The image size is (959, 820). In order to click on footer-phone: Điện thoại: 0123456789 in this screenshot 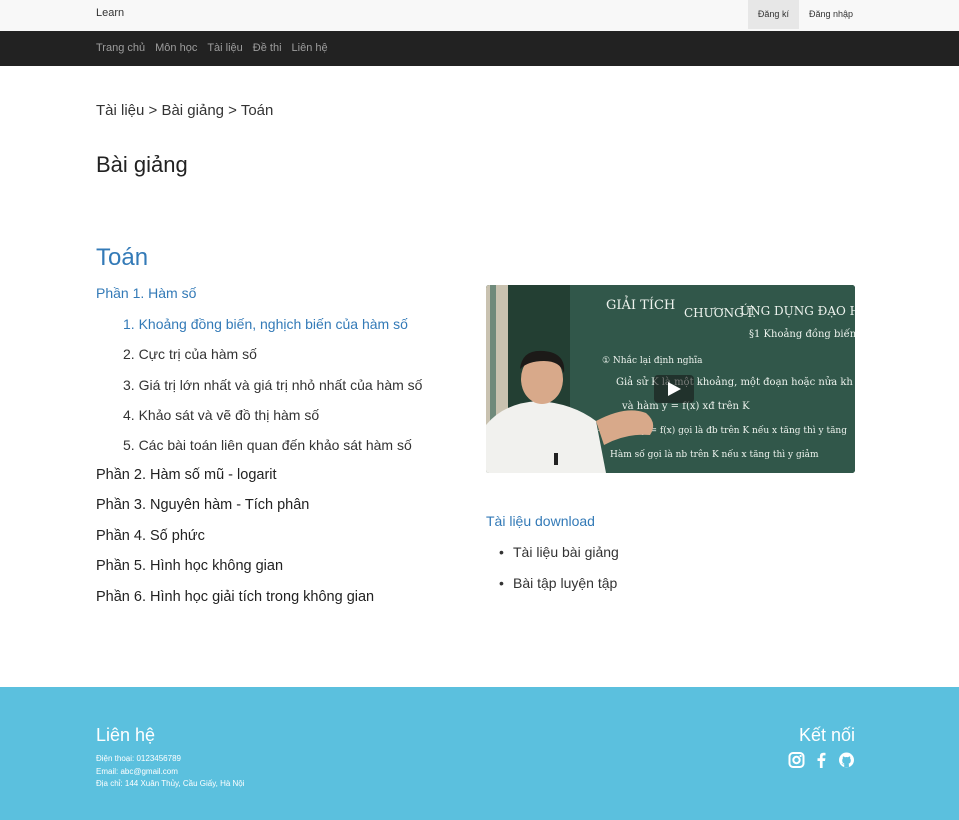, I will do `click(138, 758)`.